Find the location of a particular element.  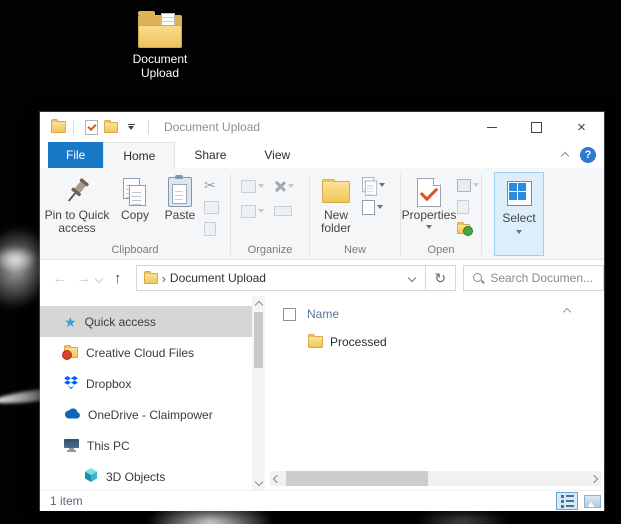

column-header-name: Name is located at coordinates (323, 314).